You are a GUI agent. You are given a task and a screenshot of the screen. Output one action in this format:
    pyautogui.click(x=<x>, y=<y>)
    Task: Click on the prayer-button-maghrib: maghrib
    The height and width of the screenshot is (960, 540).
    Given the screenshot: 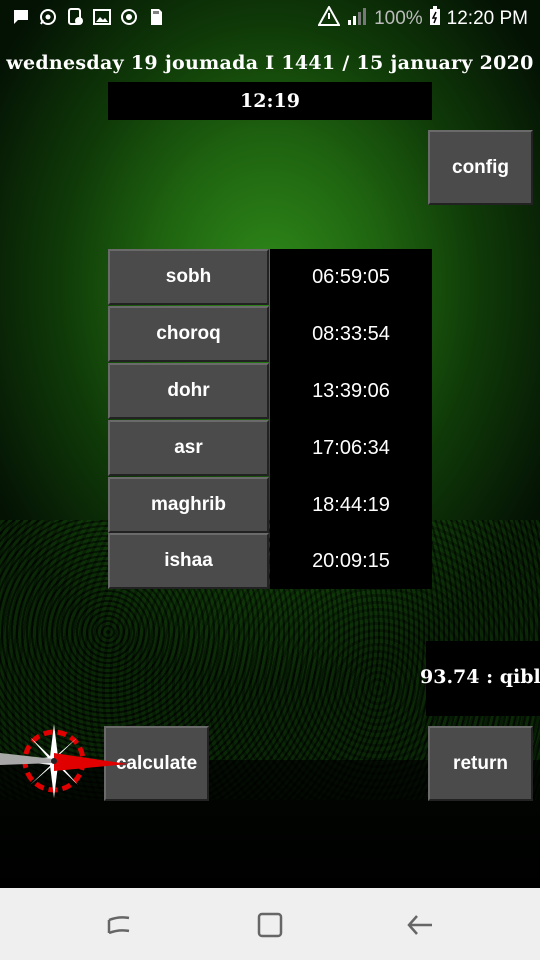 What is the action you would take?
    pyautogui.click(x=188, y=505)
    